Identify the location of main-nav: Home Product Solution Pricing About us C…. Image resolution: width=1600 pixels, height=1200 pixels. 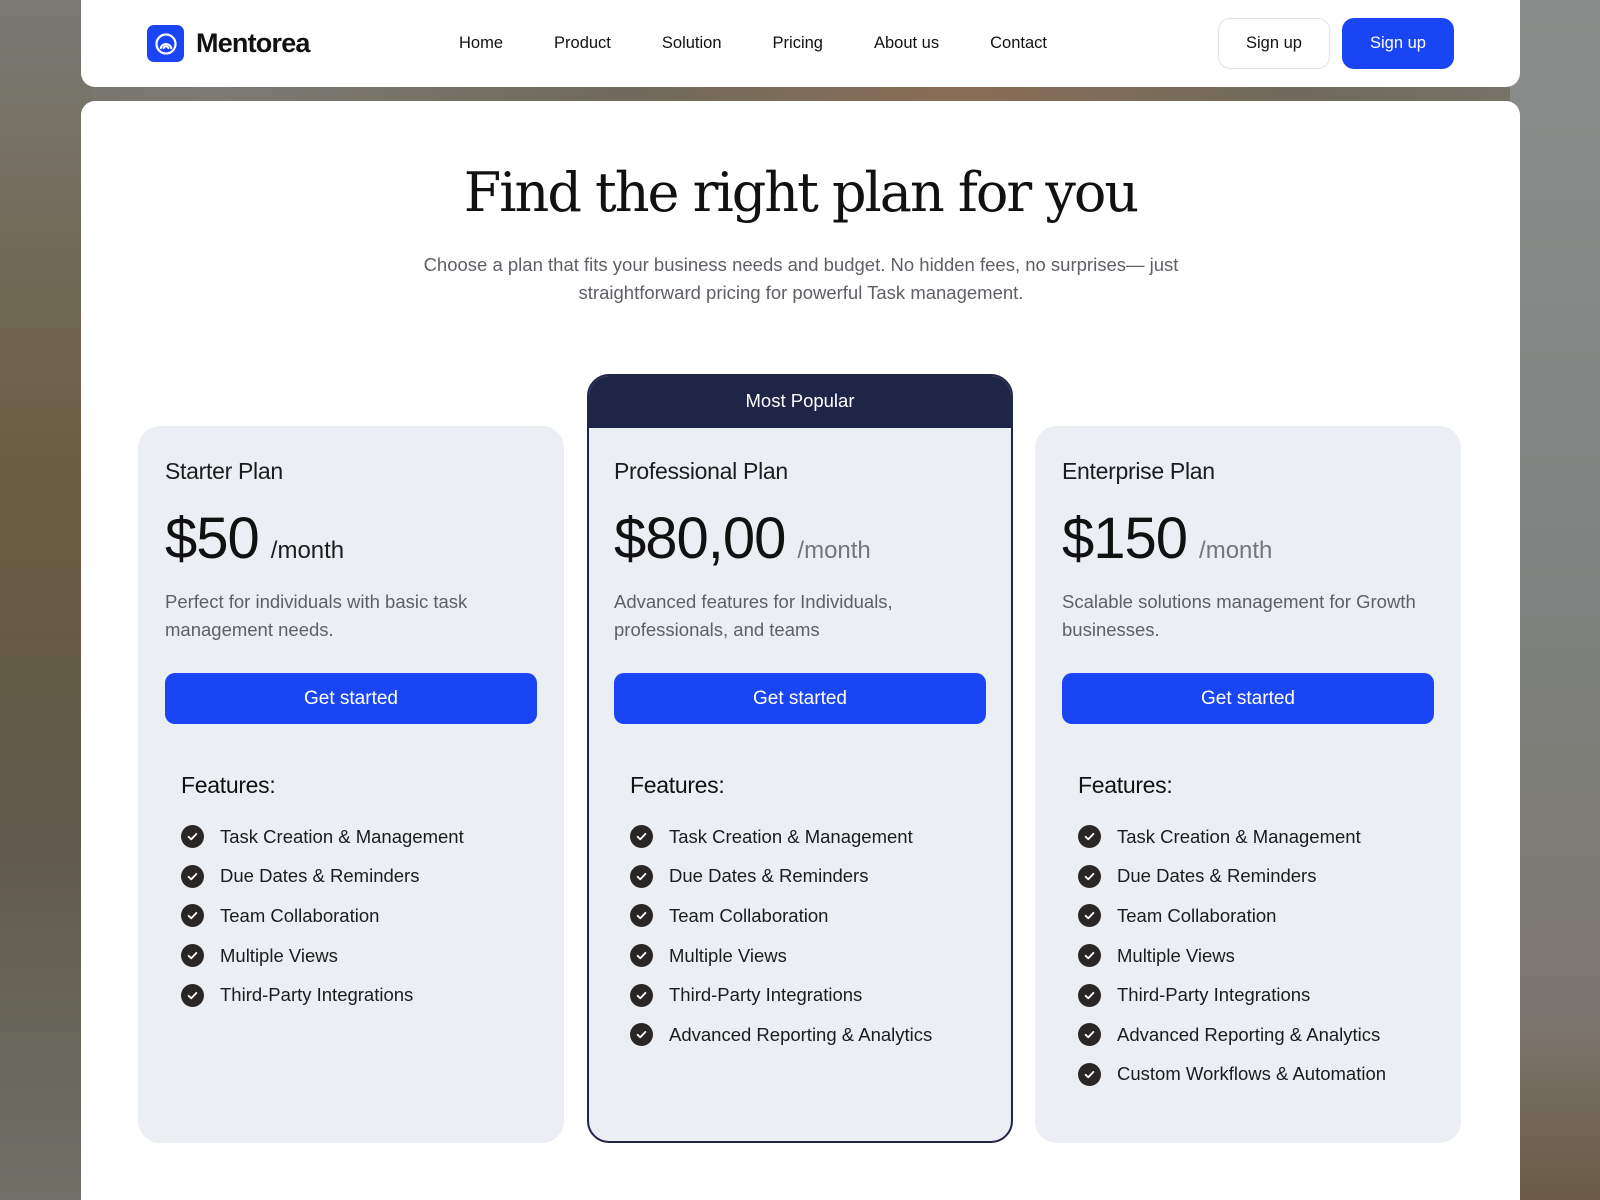
(778, 43).